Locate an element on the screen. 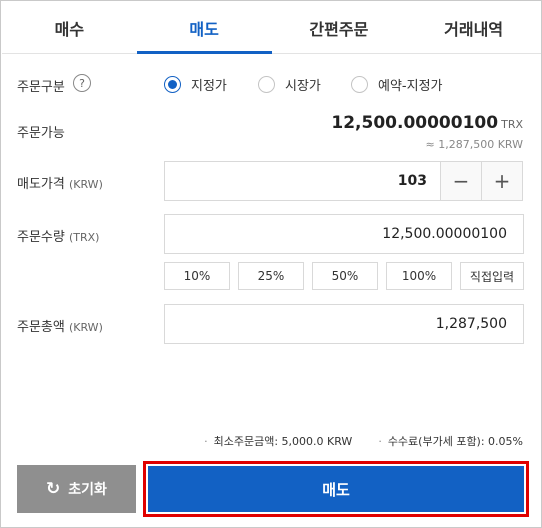 The image size is (542, 528). reset-button: ↻ 초기화 is located at coordinates (76, 489).